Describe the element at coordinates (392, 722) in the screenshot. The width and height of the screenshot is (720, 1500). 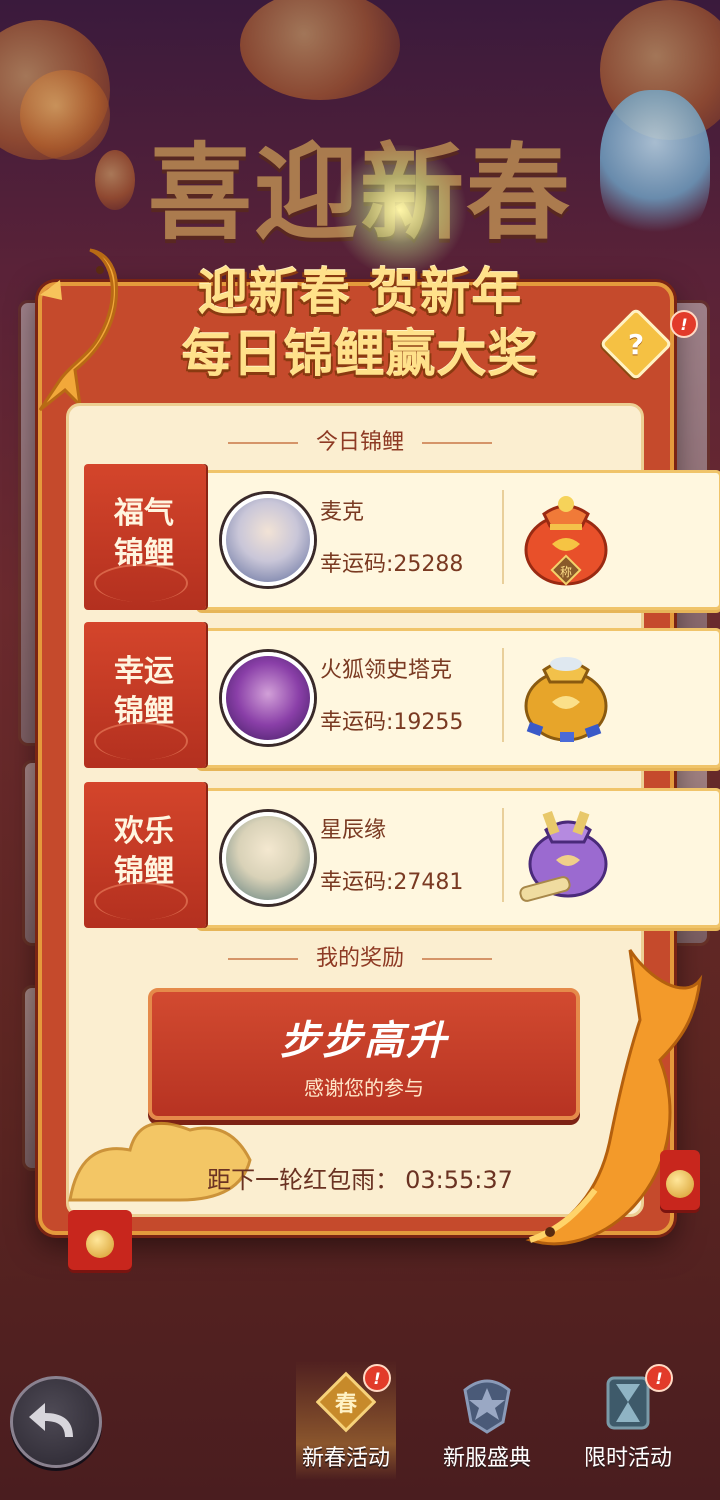
I see `lucky-code: 幸运码:19255` at that location.